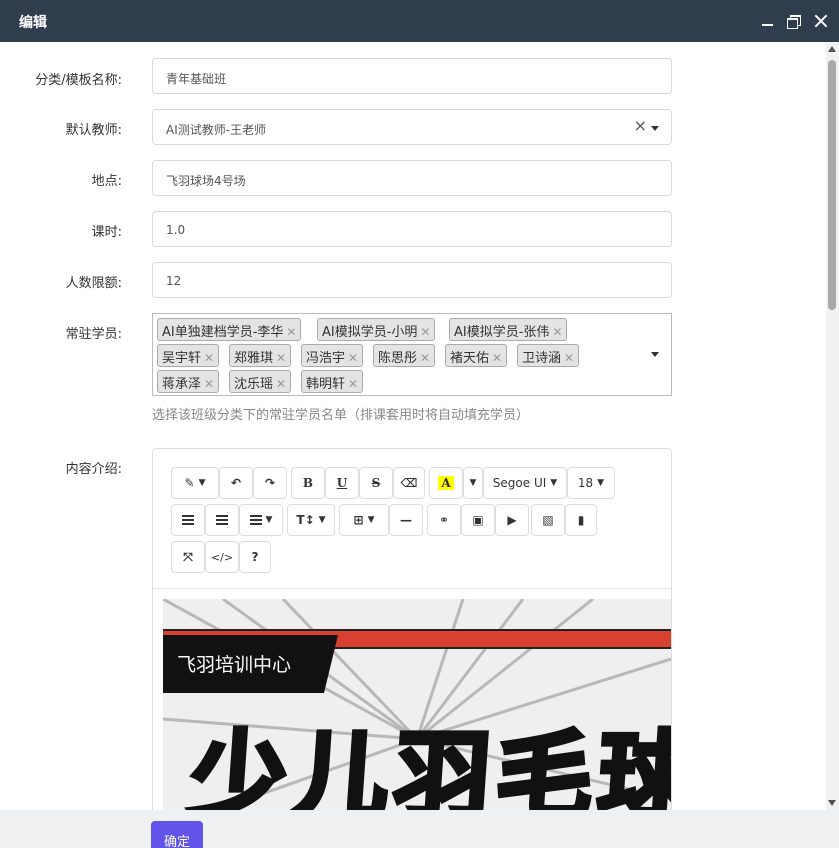  What do you see at coordinates (358, 520) in the screenshot?
I see `table-icon: ⊞` at bounding box center [358, 520].